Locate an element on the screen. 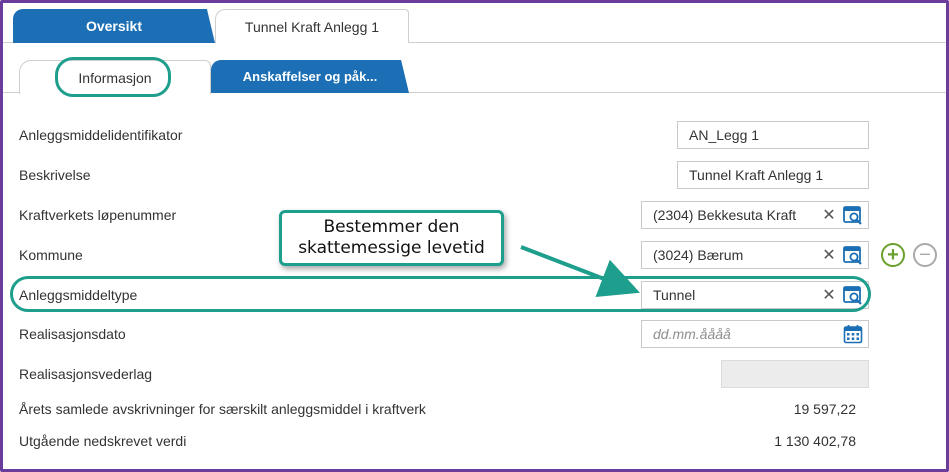 Image resolution: width=949 pixels, height=472 pixels. description-label: Beskrivelse is located at coordinates (55, 175).